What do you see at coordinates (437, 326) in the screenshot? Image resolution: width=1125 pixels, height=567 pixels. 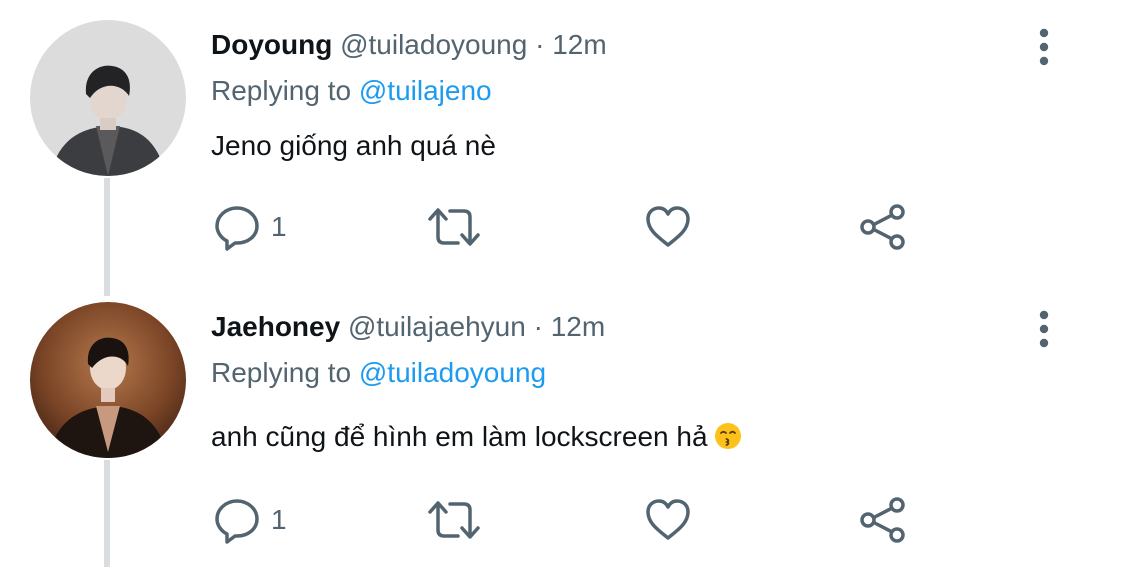 I see `user-handle: @tuilajaehyun` at bounding box center [437, 326].